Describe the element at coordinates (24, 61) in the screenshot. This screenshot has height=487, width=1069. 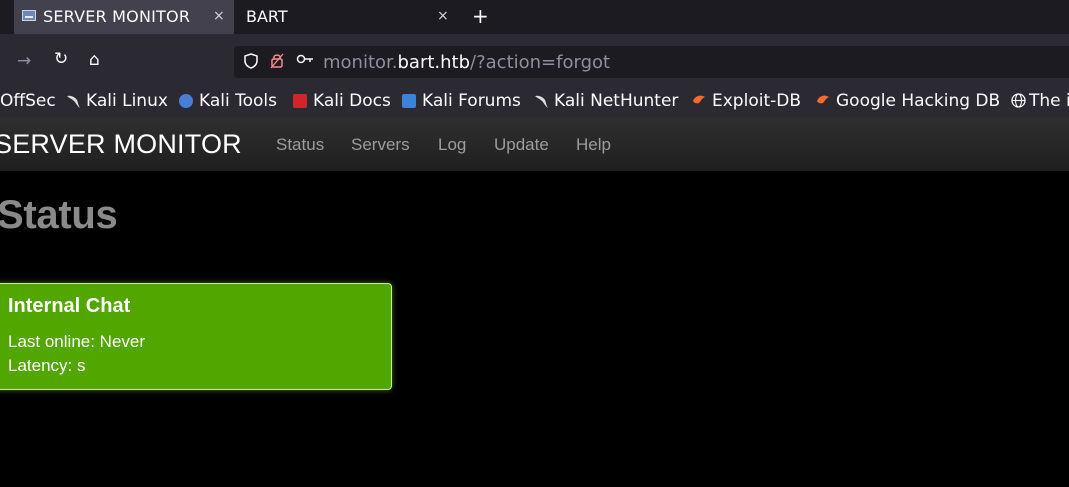
I see `forward-icon: →` at that location.